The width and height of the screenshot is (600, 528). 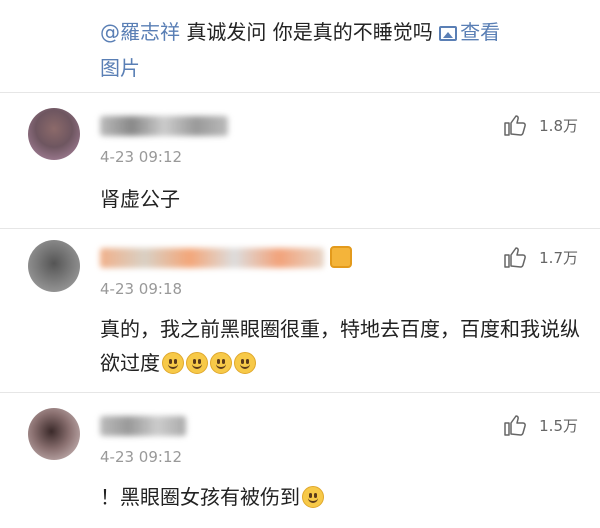 What do you see at coordinates (448, 33) in the screenshot?
I see `image-icon` at bounding box center [448, 33].